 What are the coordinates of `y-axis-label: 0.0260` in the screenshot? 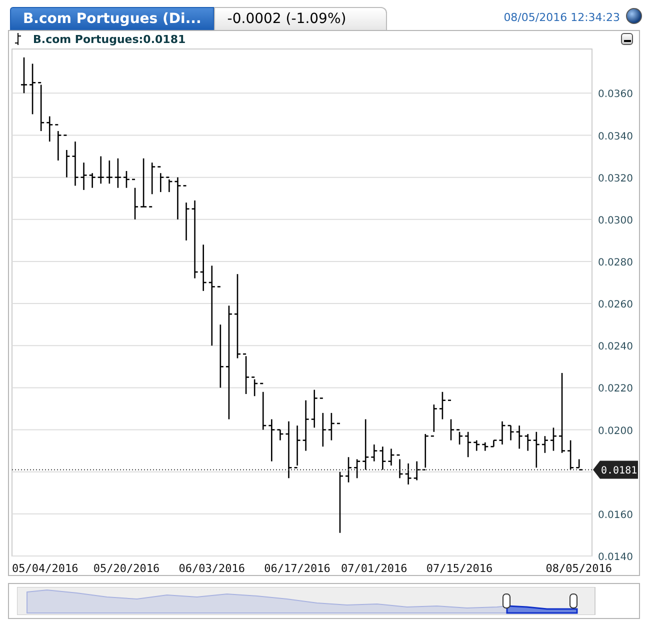 It's located at (615, 305).